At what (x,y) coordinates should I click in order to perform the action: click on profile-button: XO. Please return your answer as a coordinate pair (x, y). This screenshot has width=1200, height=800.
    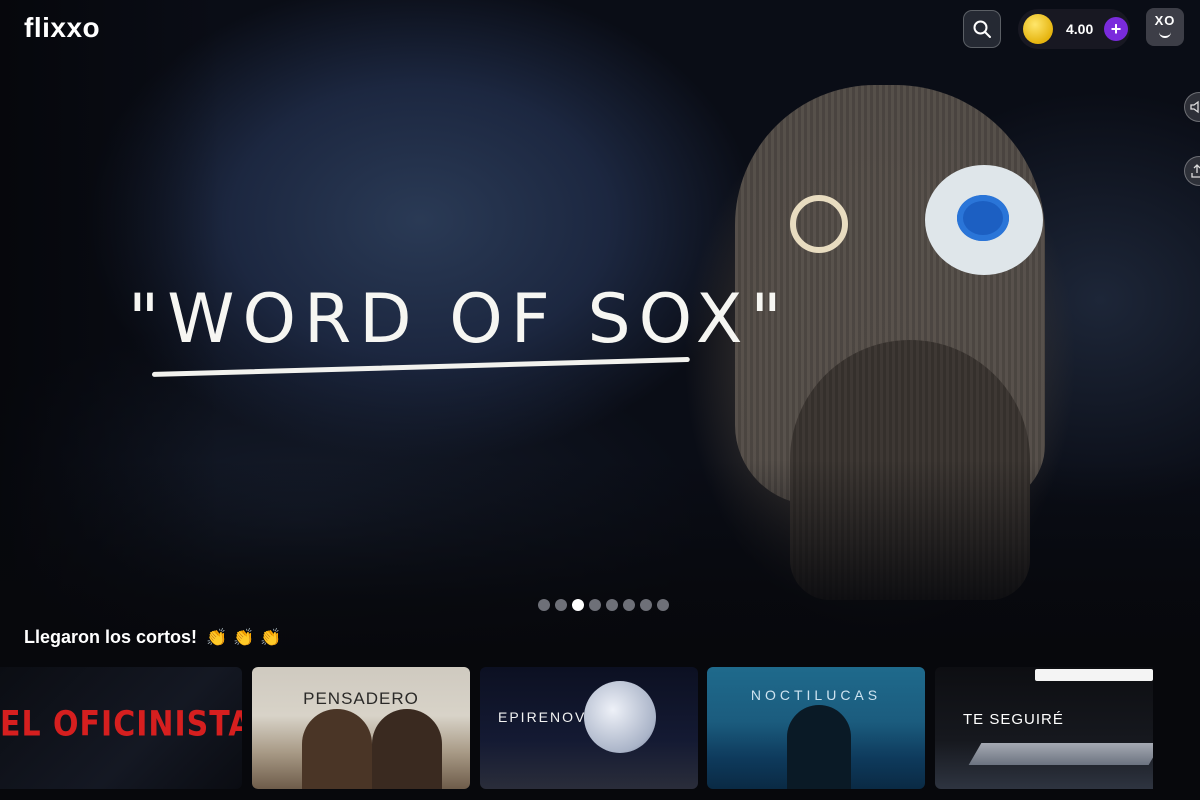
    Looking at the image, I should click on (1165, 27).